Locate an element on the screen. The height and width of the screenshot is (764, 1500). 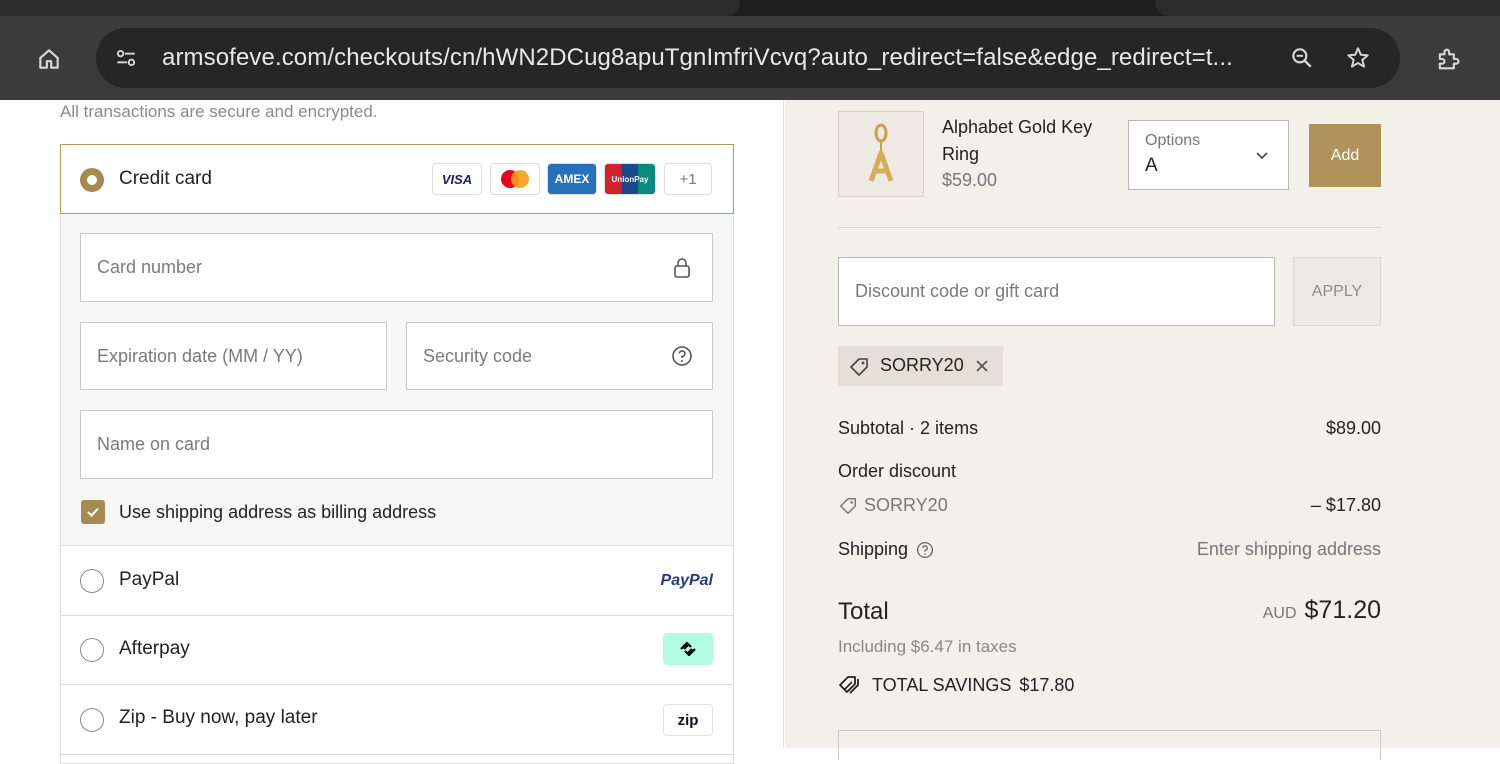
savings-label: TOTAL SAVINGS is located at coordinates (942, 684).